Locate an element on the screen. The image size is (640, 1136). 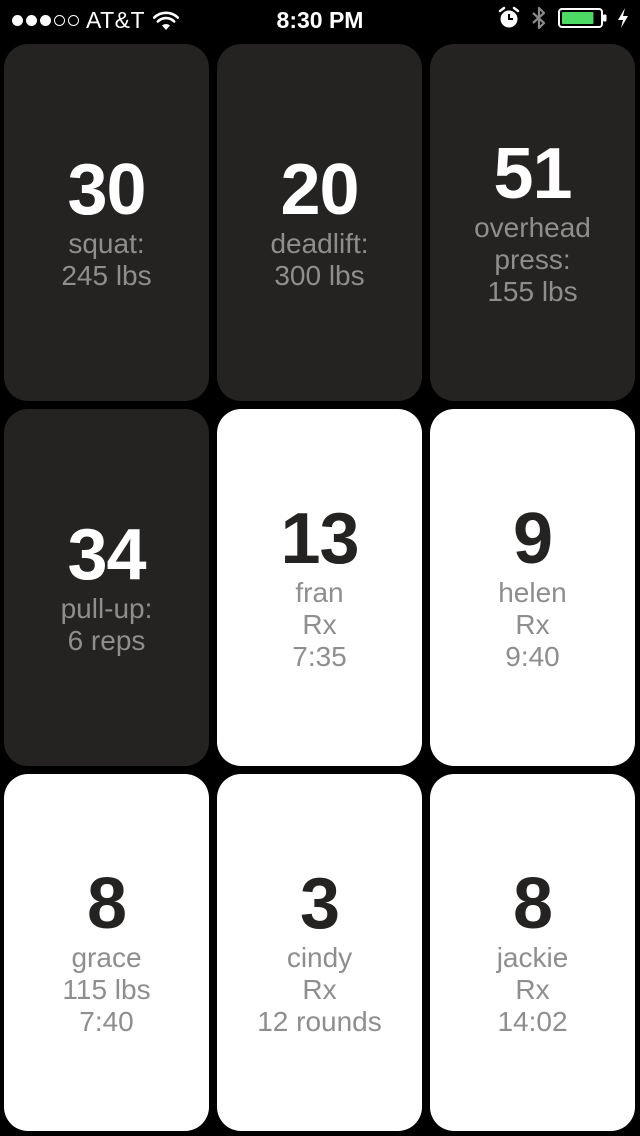
tile-detail-line: 300 lbs is located at coordinates (319, 275).